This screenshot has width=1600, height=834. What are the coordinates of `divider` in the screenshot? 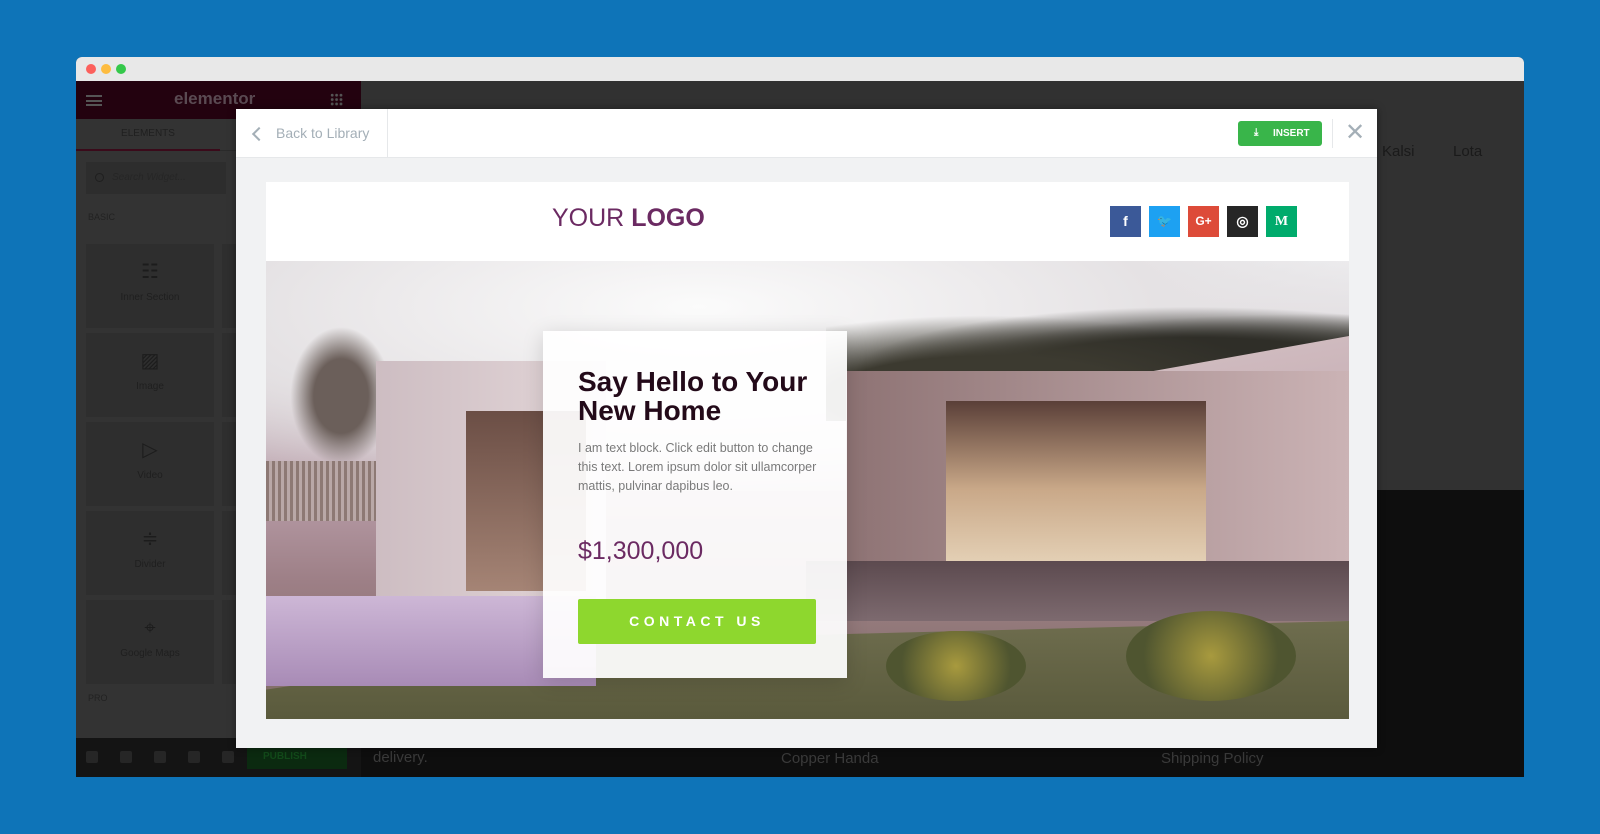 It's located at (1332, 133).